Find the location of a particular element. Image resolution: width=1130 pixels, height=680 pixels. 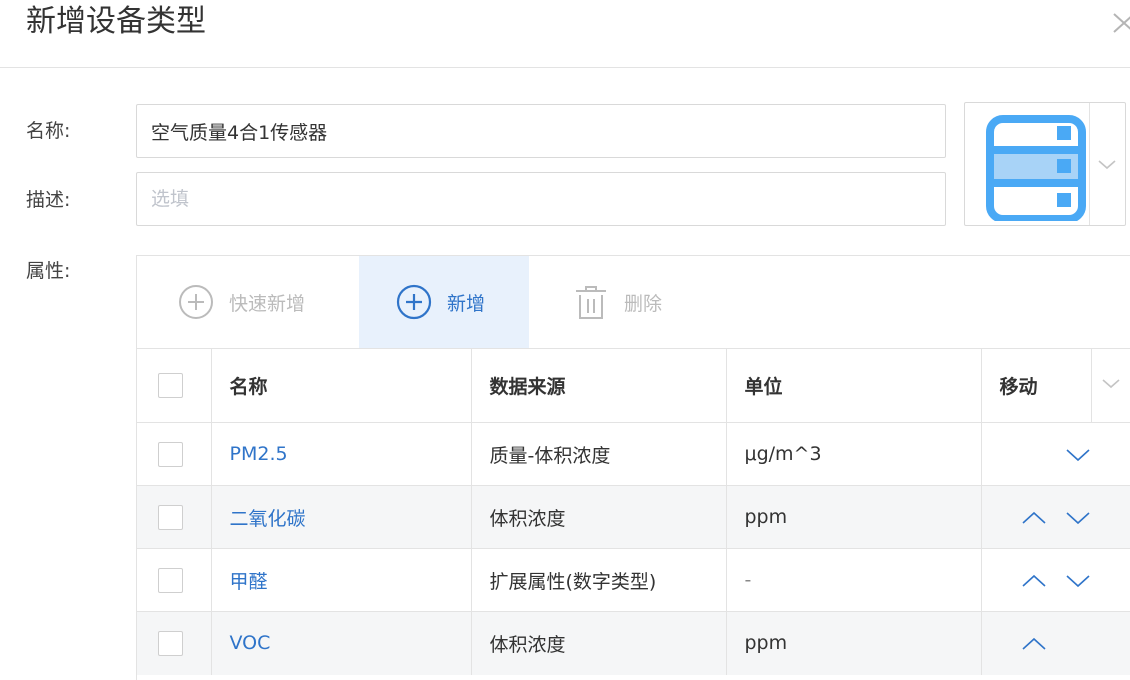

move-down-placeholder is located at coordinates (1078, 644).